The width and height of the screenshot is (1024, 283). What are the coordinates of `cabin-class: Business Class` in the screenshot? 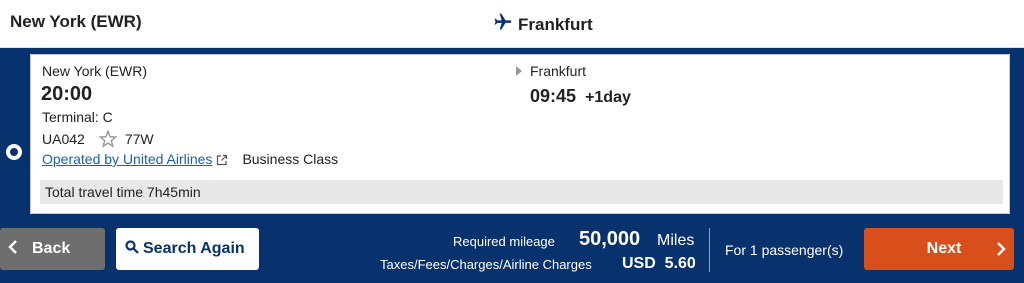 It's located at (290, 159).